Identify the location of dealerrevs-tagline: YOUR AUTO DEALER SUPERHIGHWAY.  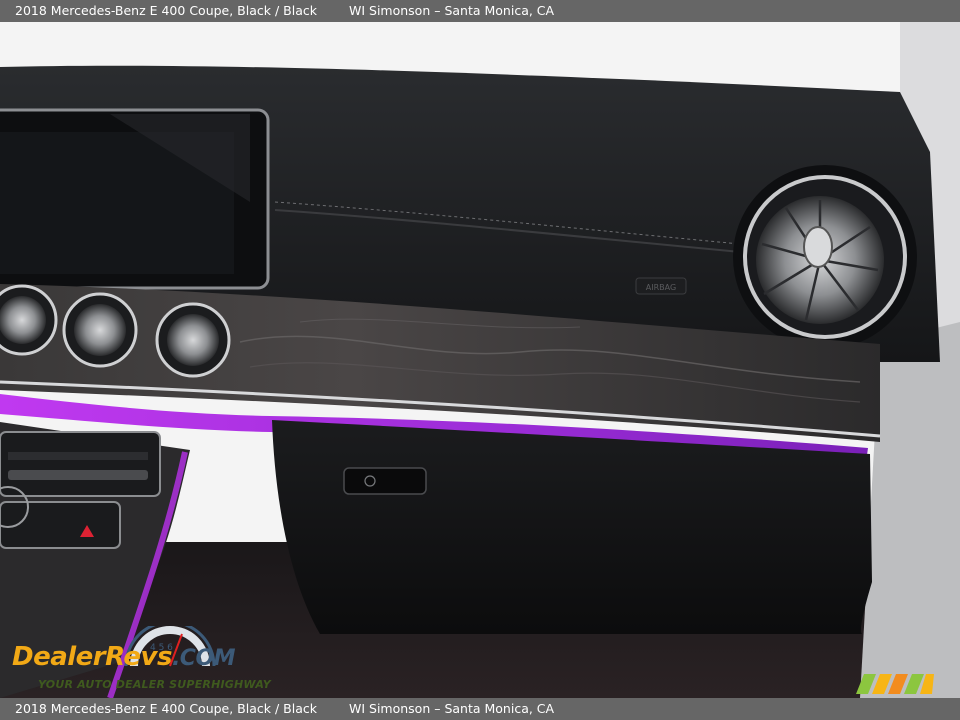
(154, 684).